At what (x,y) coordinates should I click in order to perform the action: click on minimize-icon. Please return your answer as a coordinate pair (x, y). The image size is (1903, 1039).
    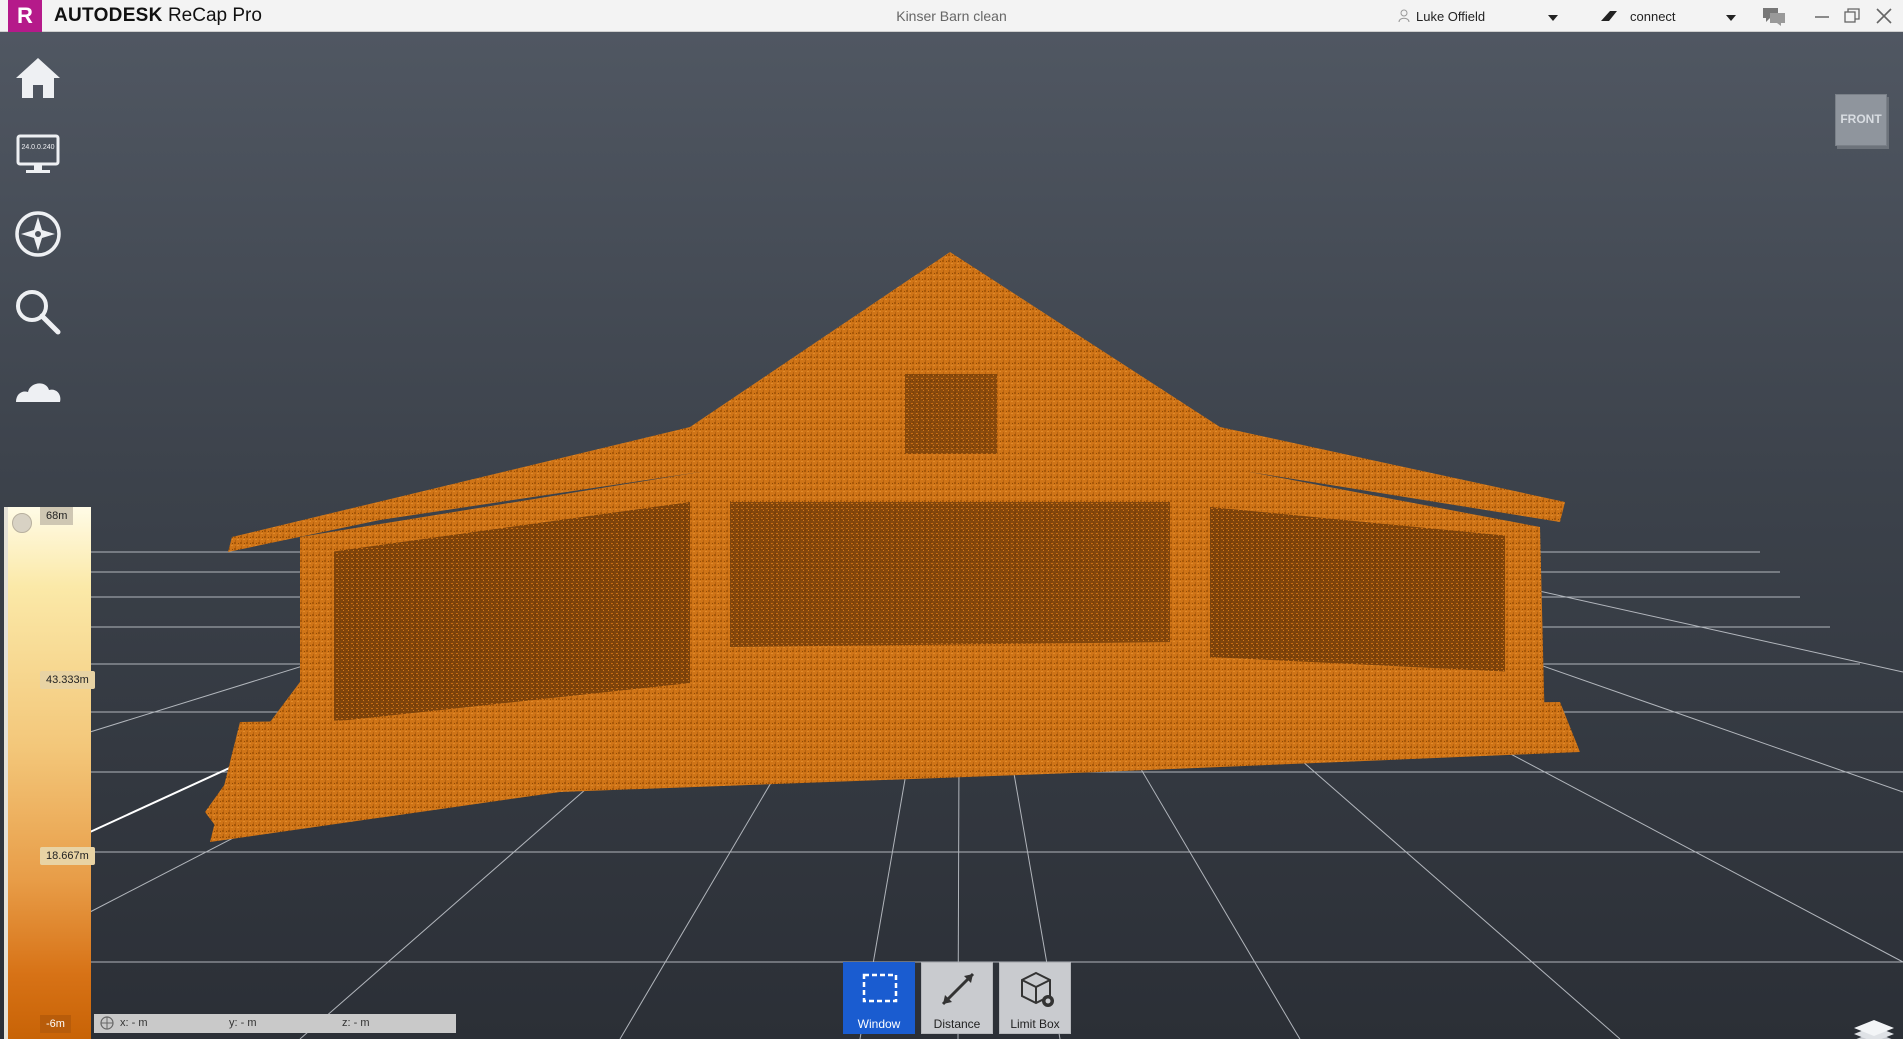
    Looking at the image, I should click on (1822, 16).